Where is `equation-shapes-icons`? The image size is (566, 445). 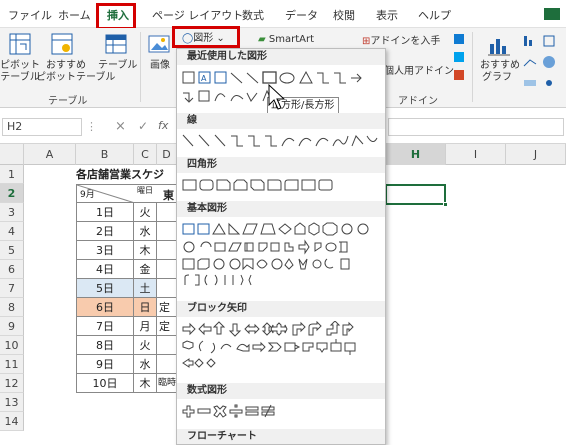 equation-shapes-icons is located at coordinates (281, 412).